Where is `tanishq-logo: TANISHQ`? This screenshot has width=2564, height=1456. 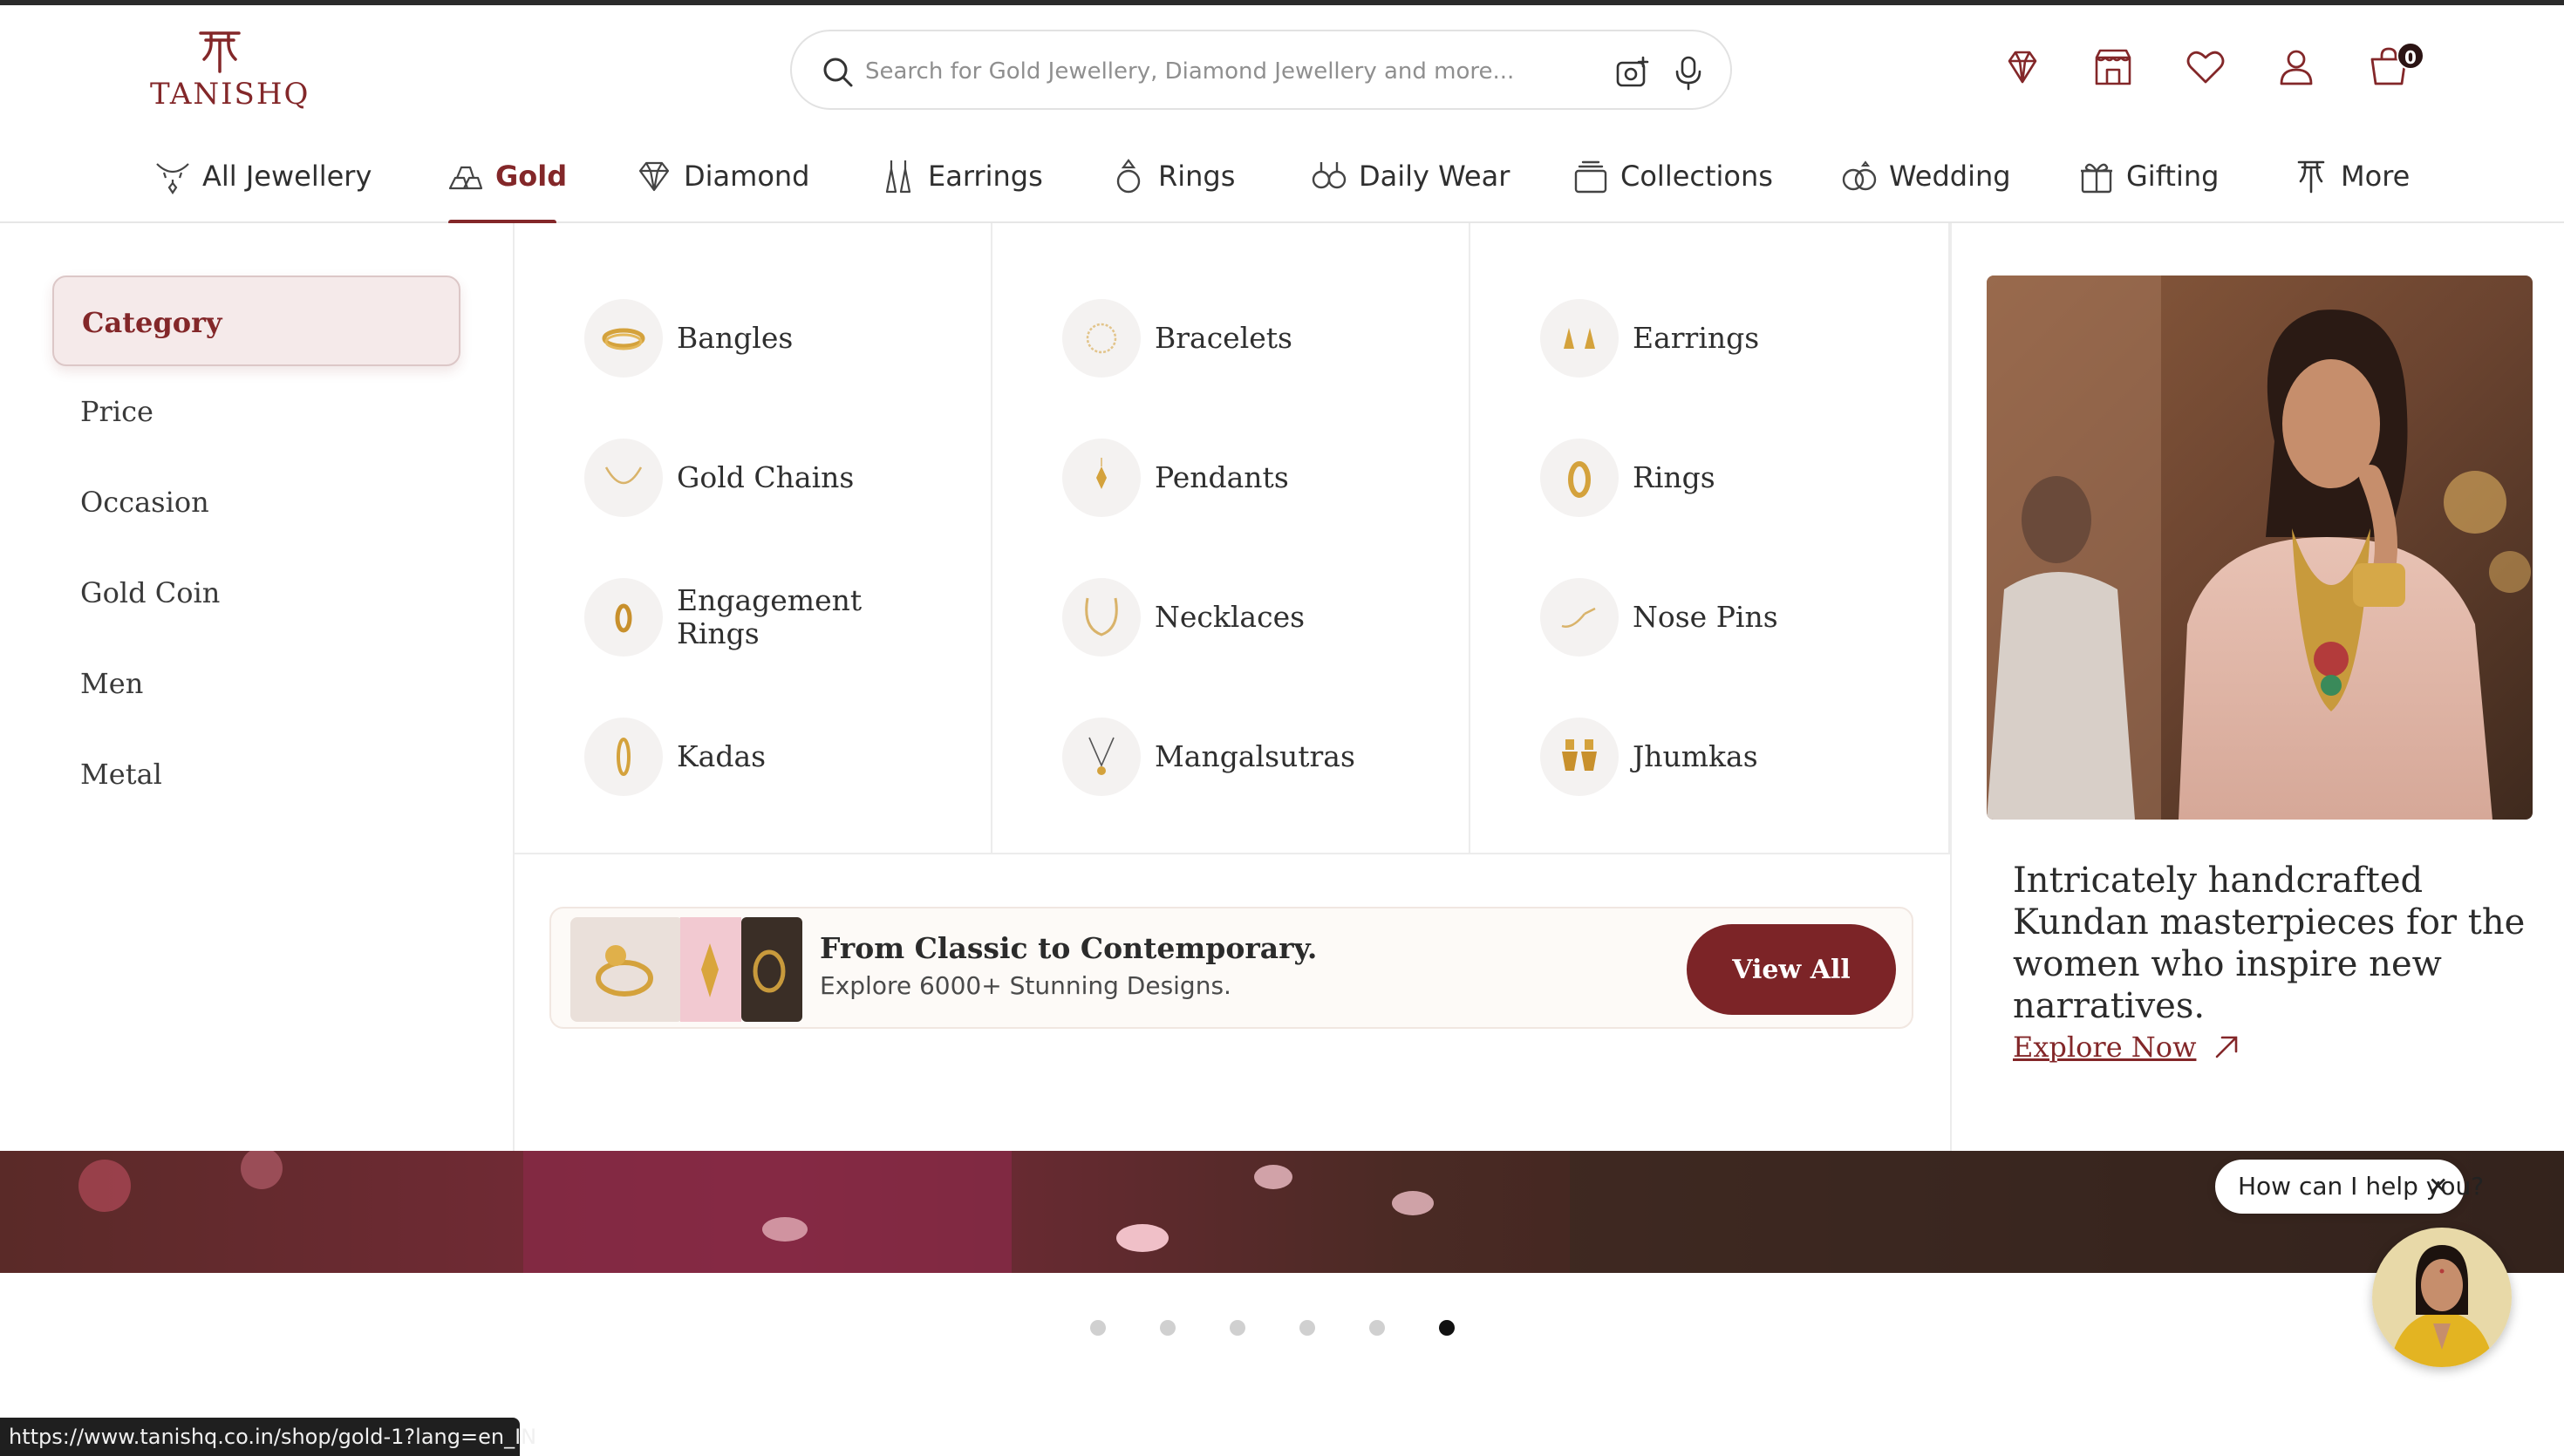 tanishq-logo: TANISHQ is located at coordinates (230, 69).